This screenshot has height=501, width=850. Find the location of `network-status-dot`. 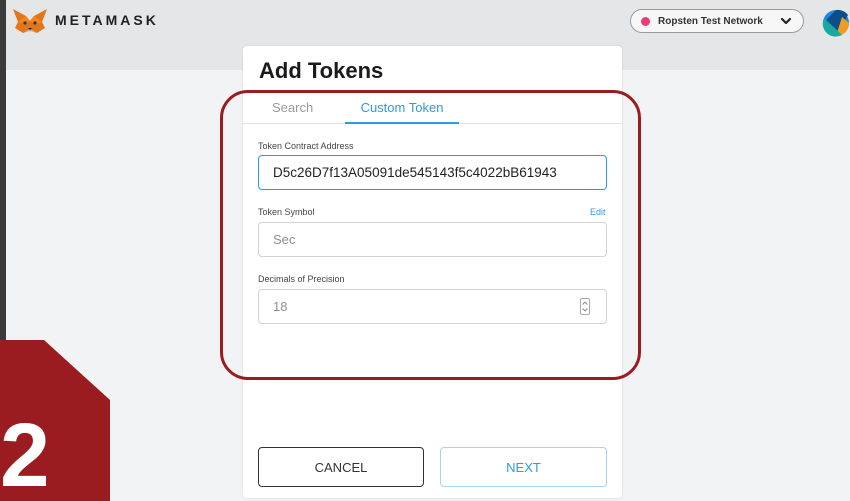

network-status-dot is located at coordinates (645, 21).